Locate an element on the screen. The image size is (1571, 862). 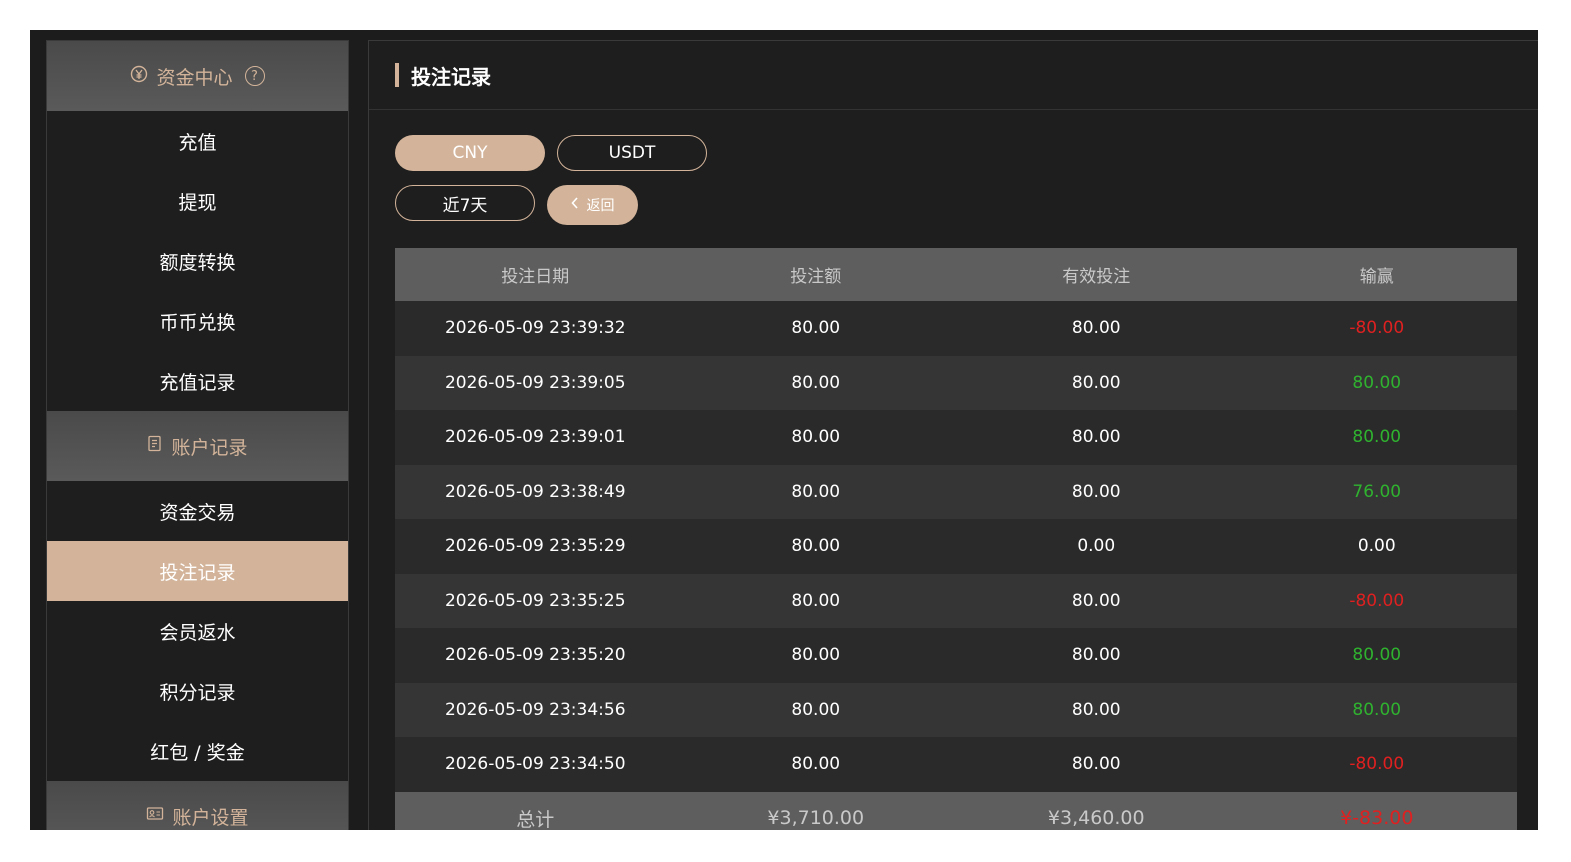
page-header: 投注记录 is located at coordinates (953, 75).